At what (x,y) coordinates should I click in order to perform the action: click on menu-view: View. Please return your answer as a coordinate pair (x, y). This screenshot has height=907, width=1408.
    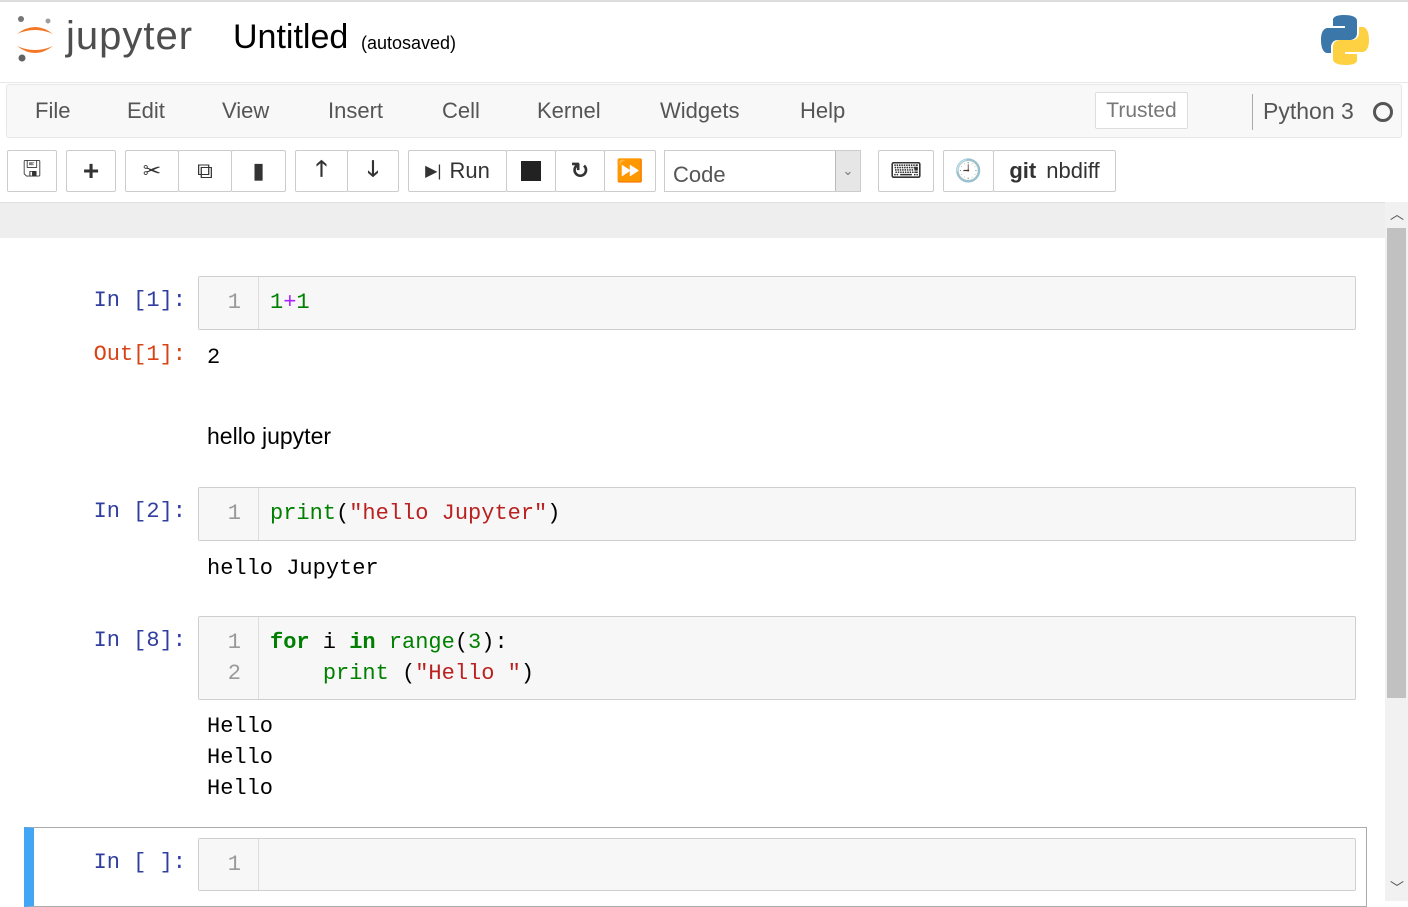
    Looking at the image, I should click on (245, 111).